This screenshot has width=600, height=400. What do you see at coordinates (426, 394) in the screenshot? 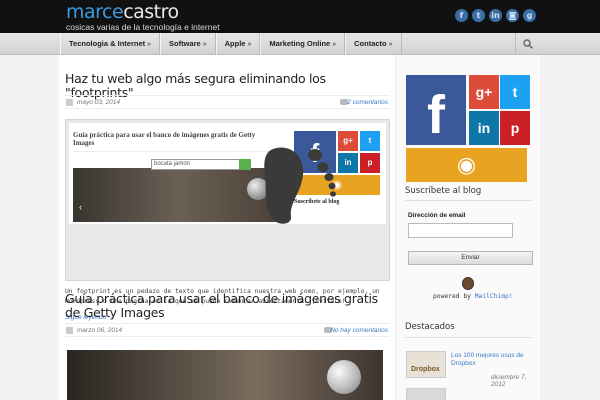
I see `featured-thumbnail` at bounding box center [426, 394].